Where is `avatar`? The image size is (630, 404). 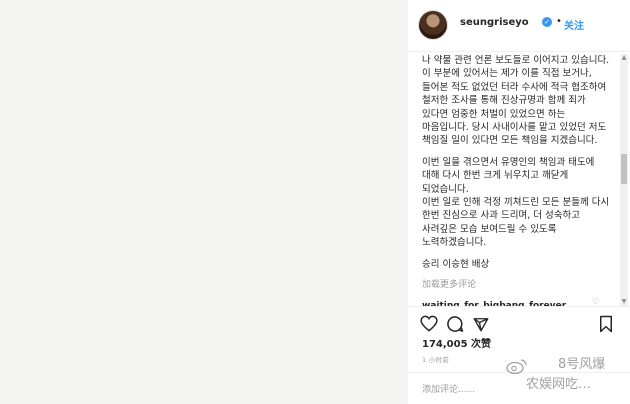
avatar is located at coordinates (433, 25).